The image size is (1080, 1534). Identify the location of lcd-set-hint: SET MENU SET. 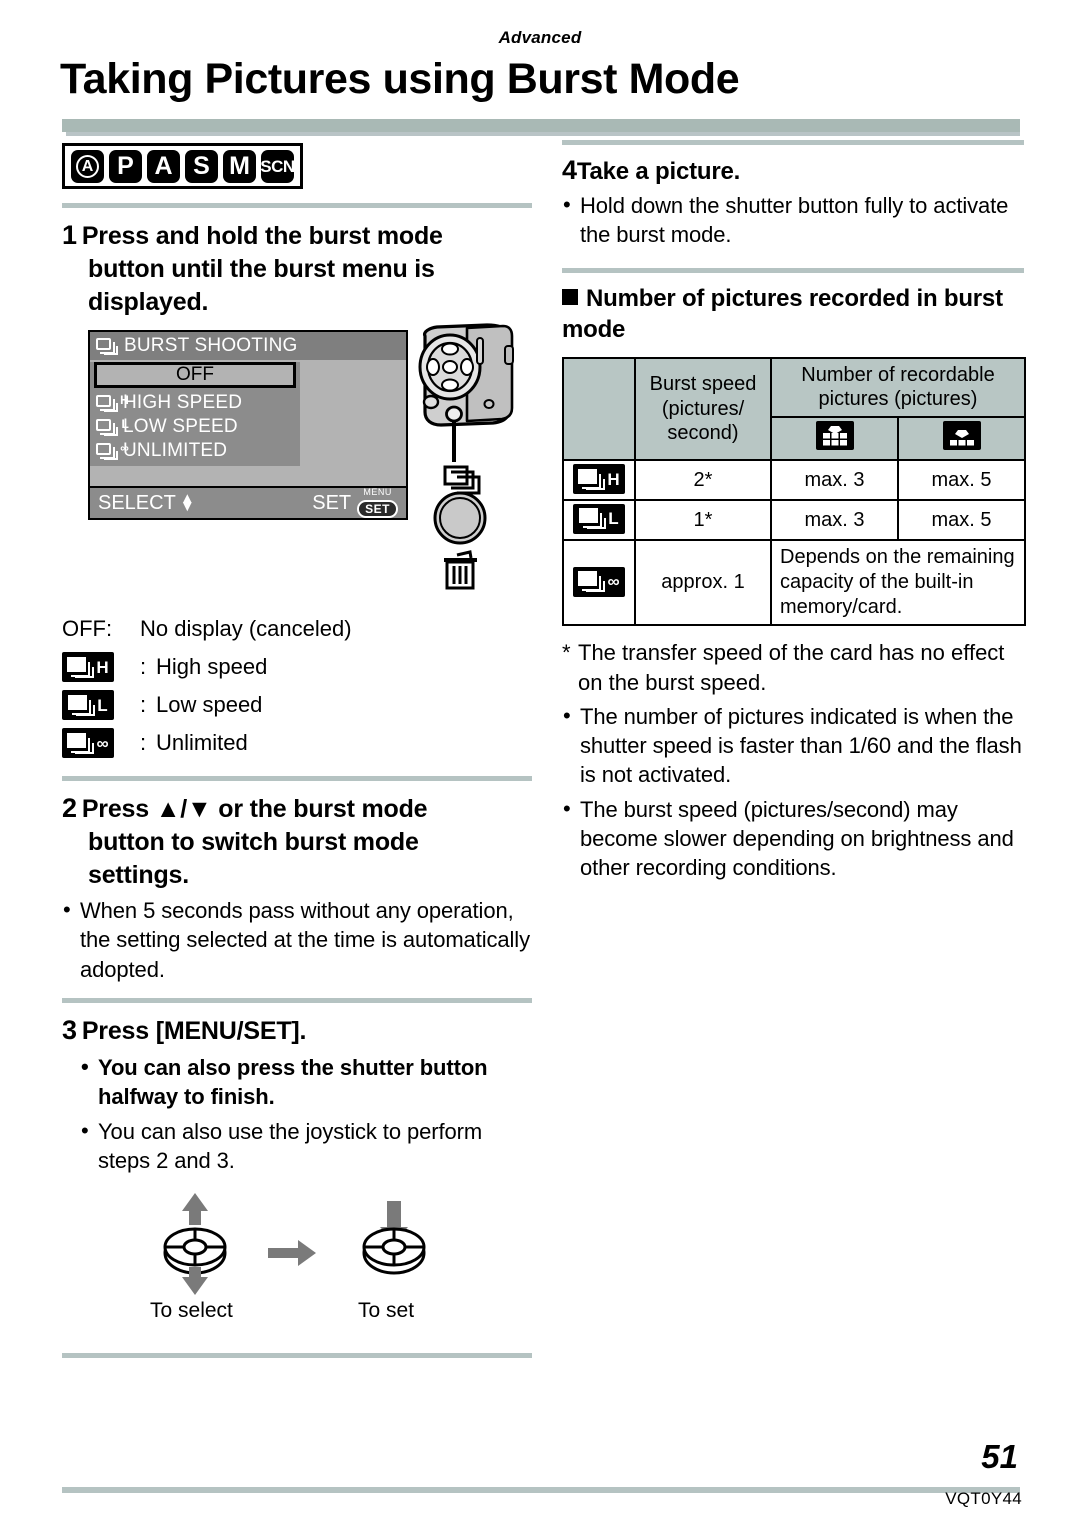
(355, 503).